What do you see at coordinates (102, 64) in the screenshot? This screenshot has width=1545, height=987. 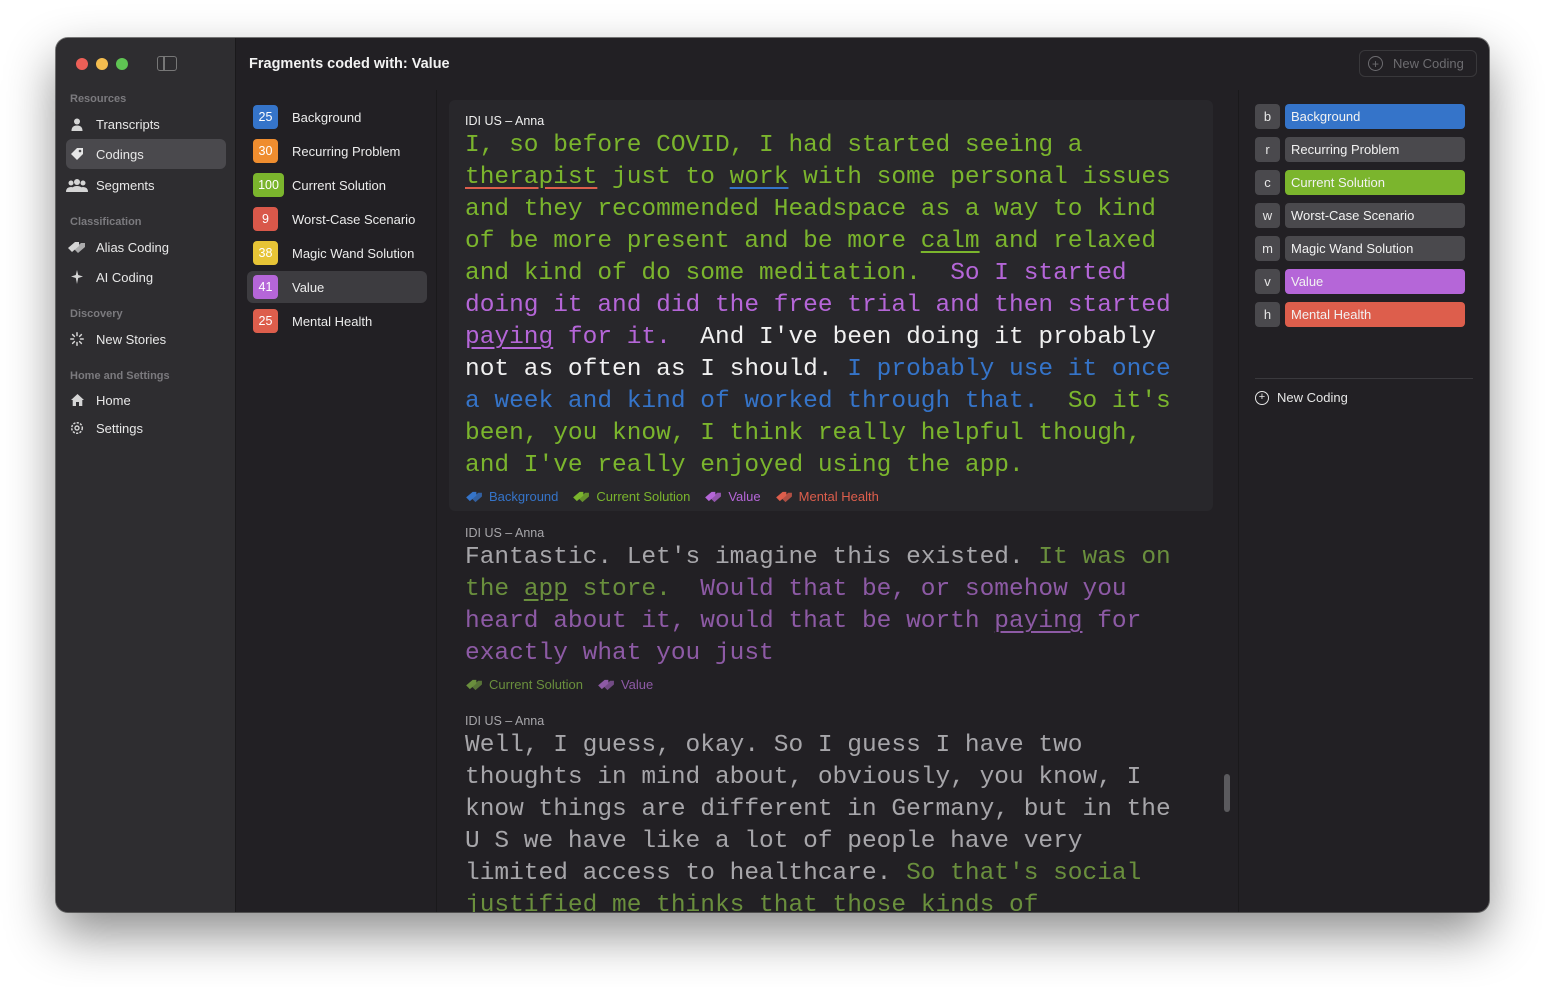 I see `minimize-window-button` at bounding box center [102, 64].